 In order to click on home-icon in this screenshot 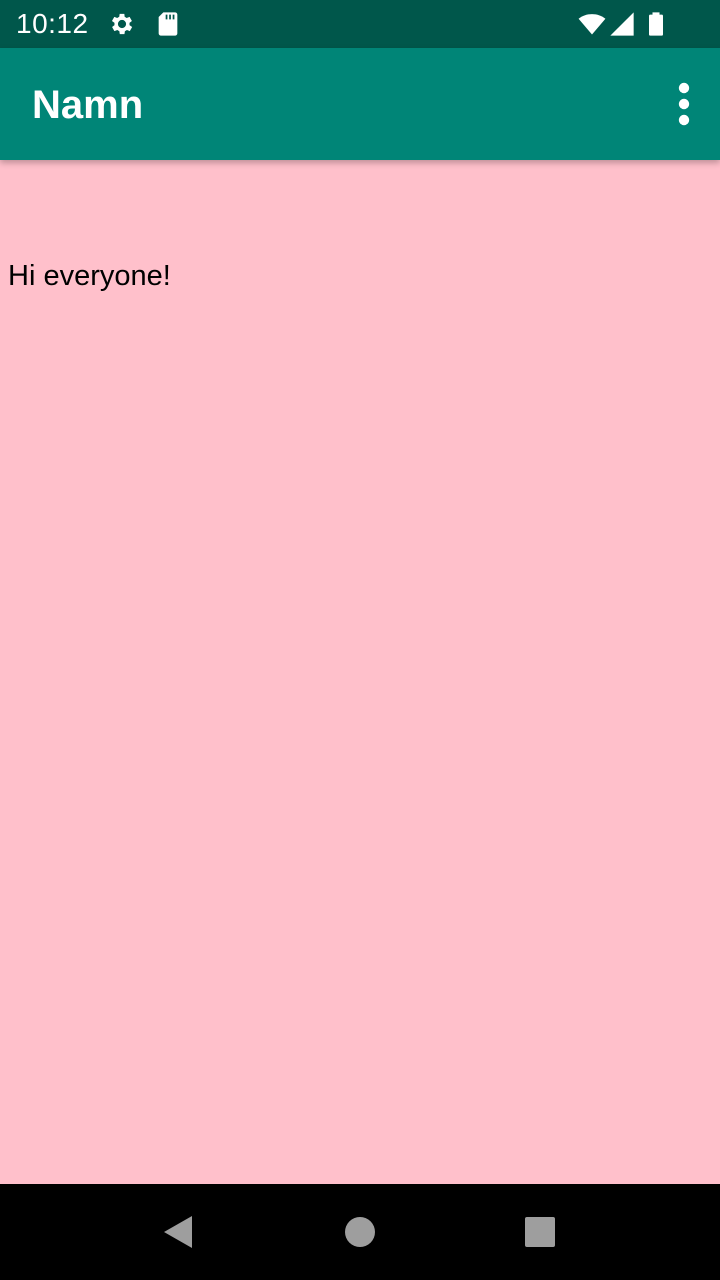, I will do `click(360, 1232)`.